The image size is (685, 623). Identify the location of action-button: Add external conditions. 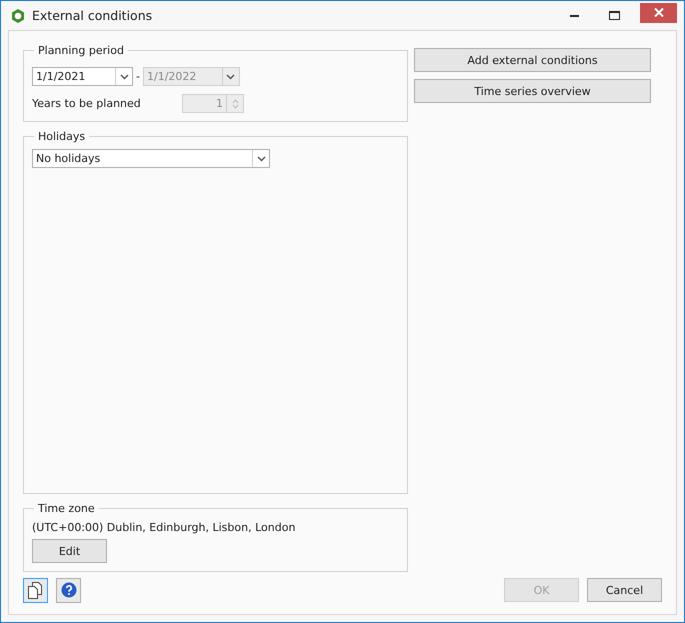
(532, 60).